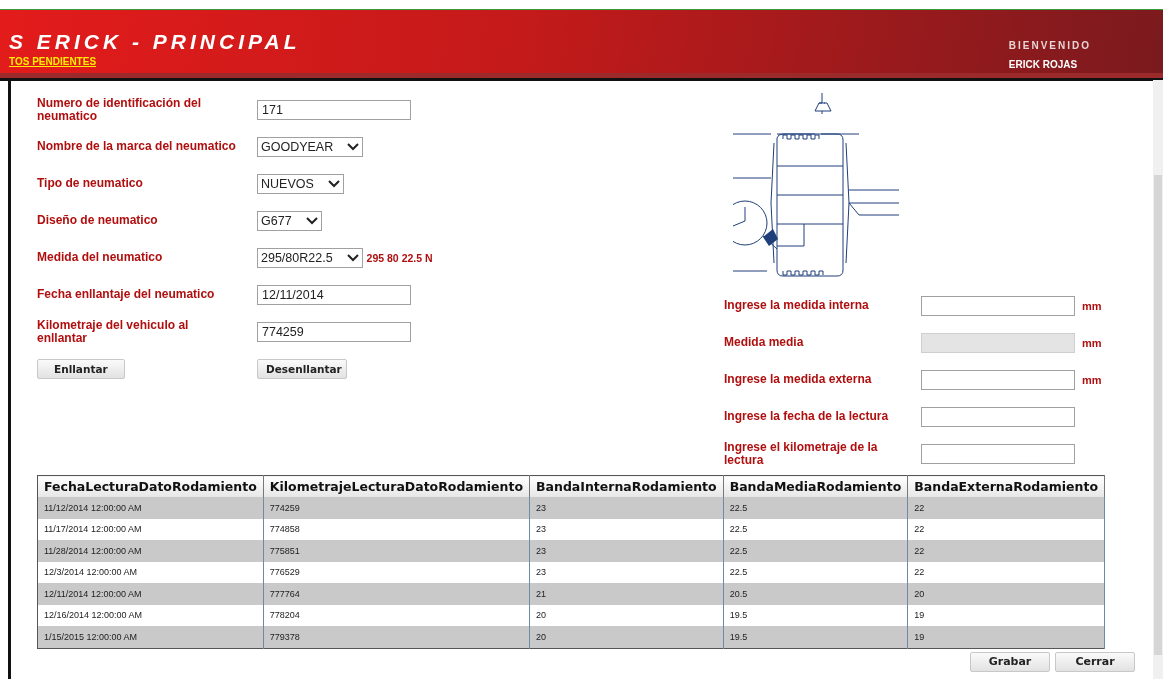 The image size is (1163, 679). I want to click on dropdown: NUEVOS, so click(300, 183).